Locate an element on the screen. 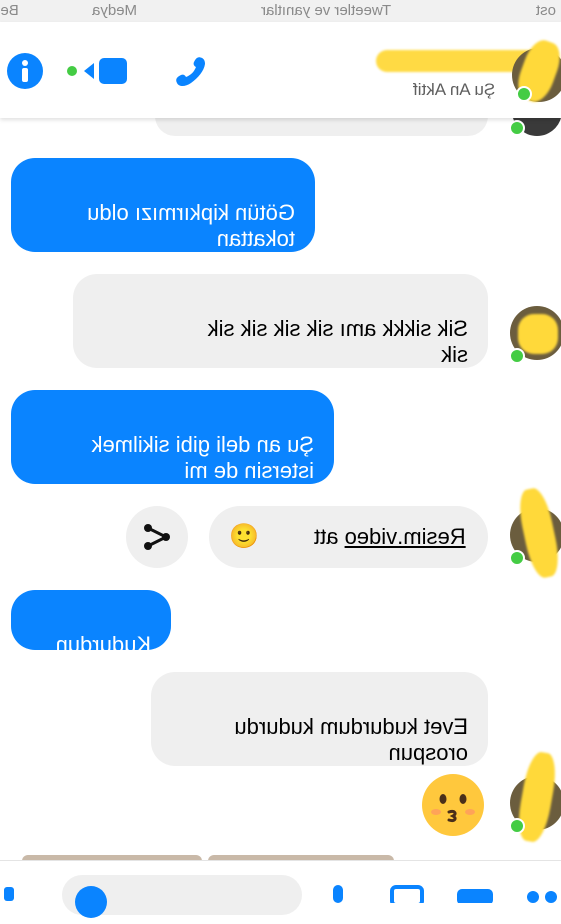 This screenshot has width=561, height=924. message-bubble-outgoing: Kudurdun is located at coordinates (91, 623).